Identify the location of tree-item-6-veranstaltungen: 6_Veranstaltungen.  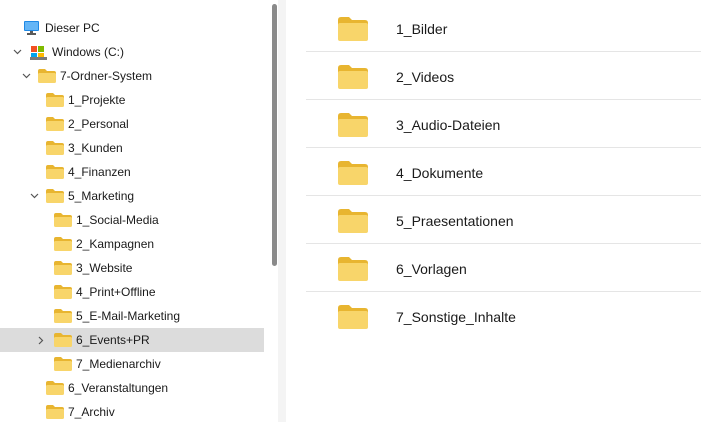
(132, 388).